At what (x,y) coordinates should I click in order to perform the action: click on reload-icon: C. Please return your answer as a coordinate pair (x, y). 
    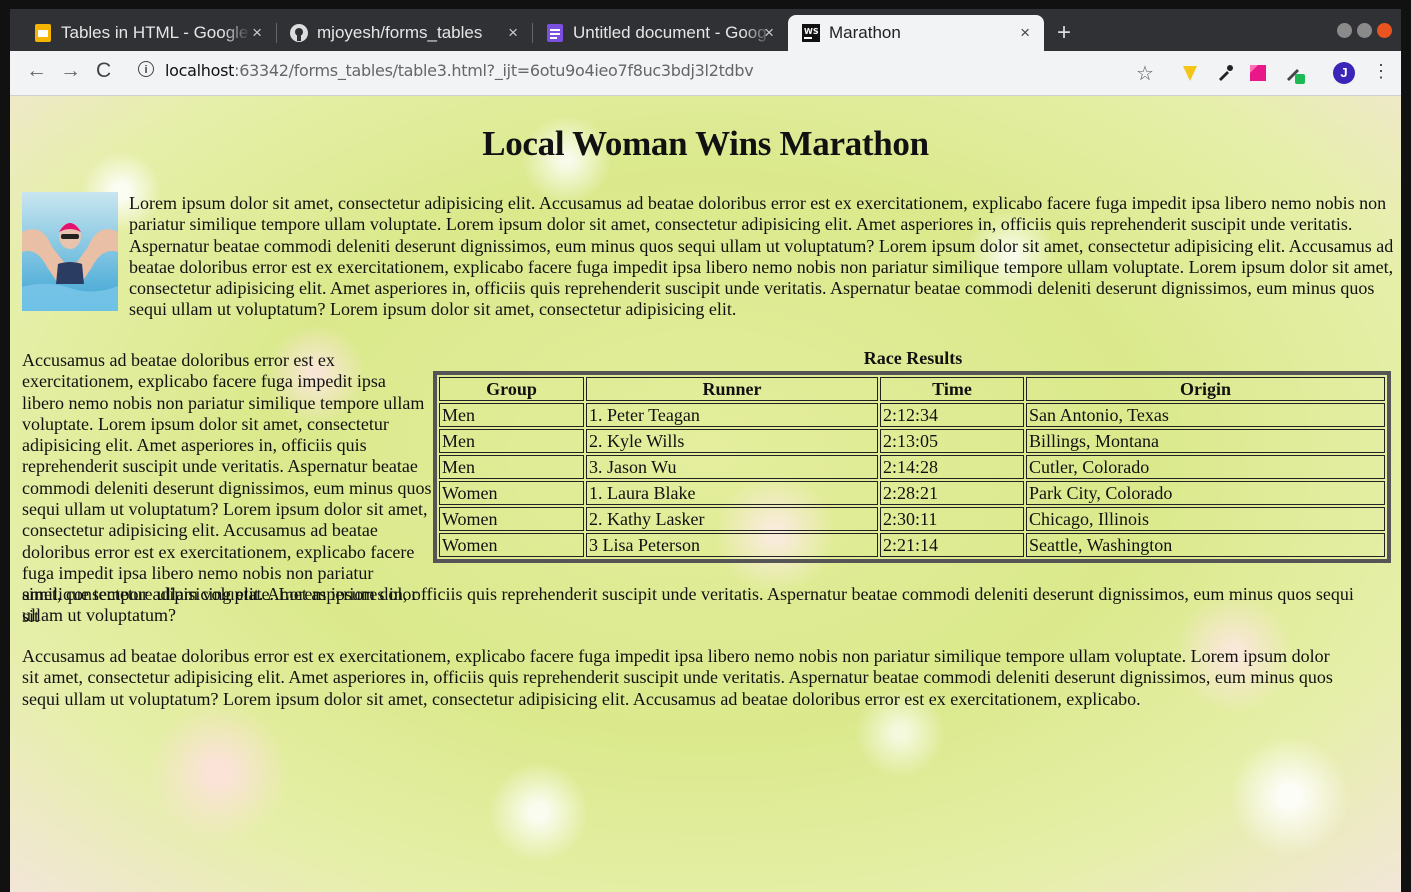
    Looking at the image, I should click on (103, 71).